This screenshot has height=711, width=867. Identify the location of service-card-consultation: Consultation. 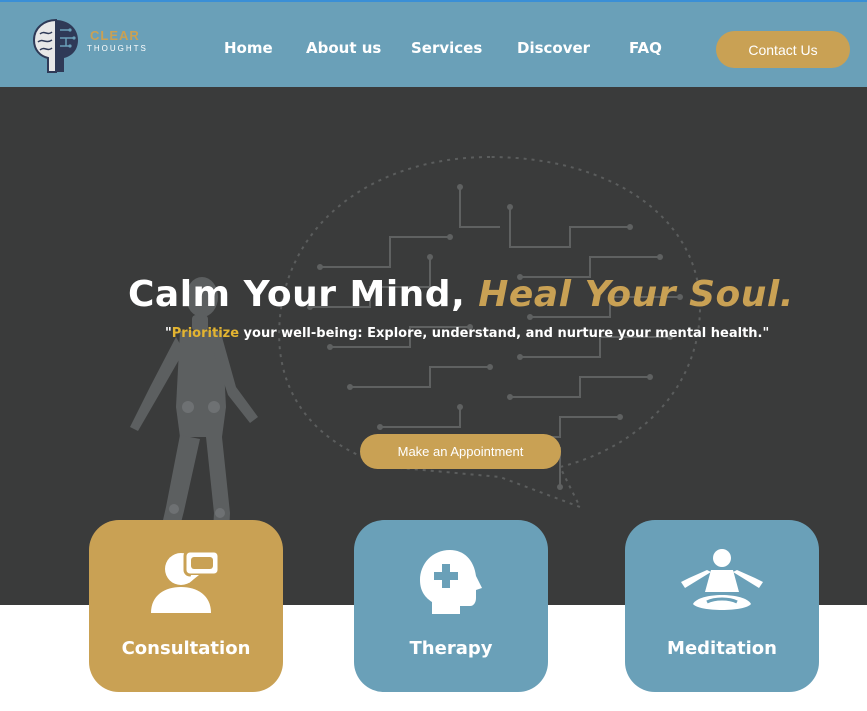
(186, 606).